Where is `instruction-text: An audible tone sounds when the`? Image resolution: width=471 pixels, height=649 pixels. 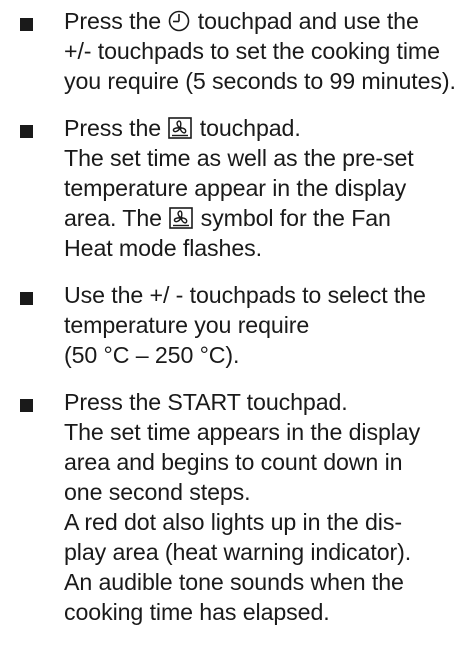
instruction-text: An audible tone sounds when the is located at coordinates (234, 582).